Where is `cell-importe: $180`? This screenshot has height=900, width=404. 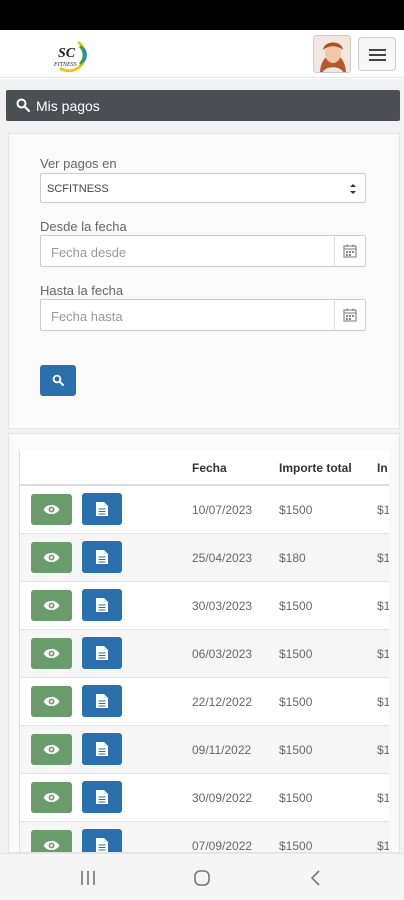
cell-importe: $180 is located at coordinates (292, 558).